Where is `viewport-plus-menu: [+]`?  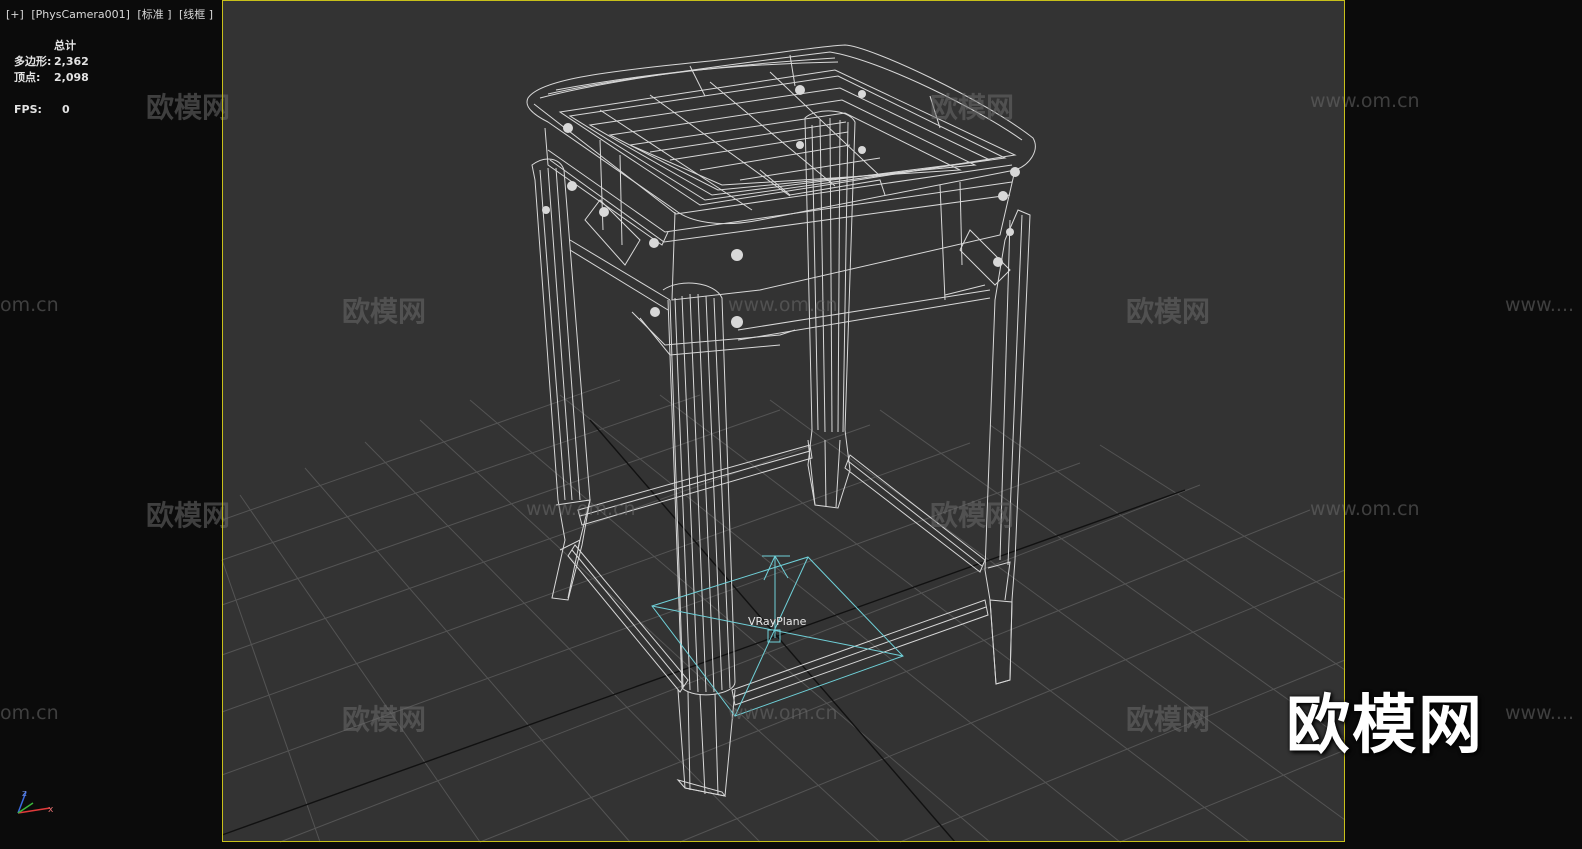
viewport-plus-menu: [+] is located at coordinates (15, 14).